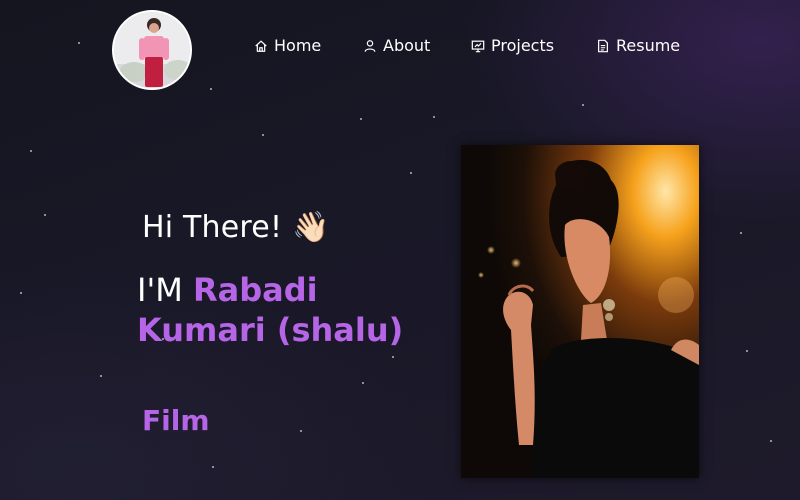 The height and width of the screenshot is (500, 800). I want to click on nav-projects: Projects, so click(512, 45).